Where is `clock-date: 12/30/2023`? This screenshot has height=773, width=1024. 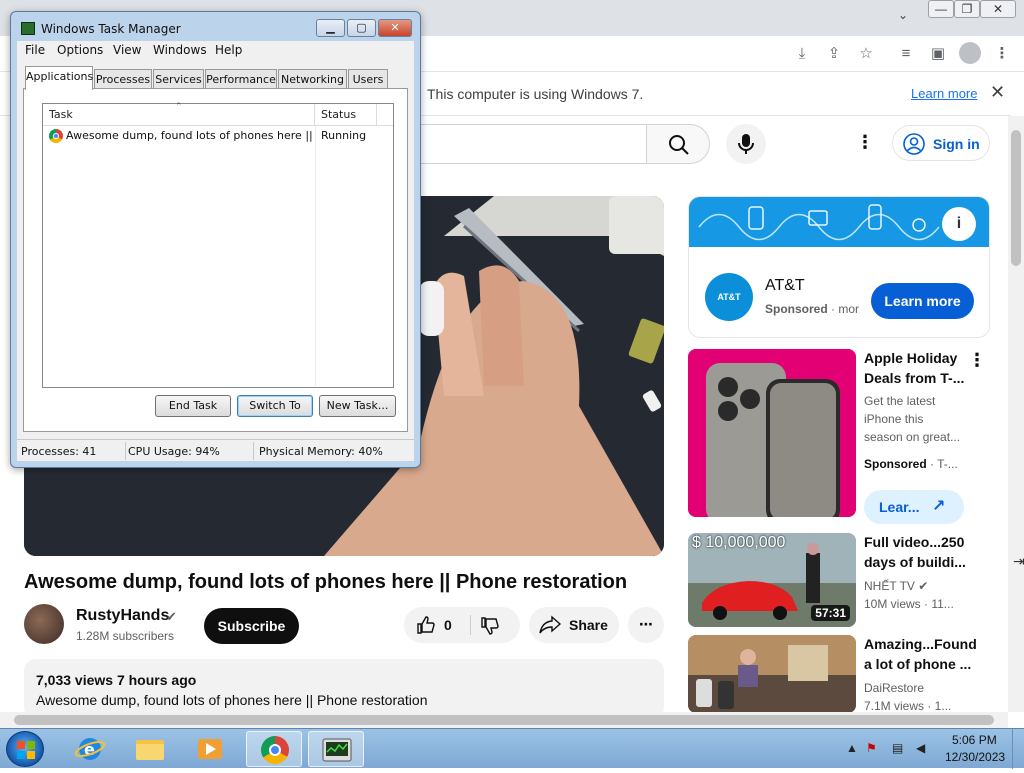
clock-date: 12/30/2023 is located at coordinates (975, 757).